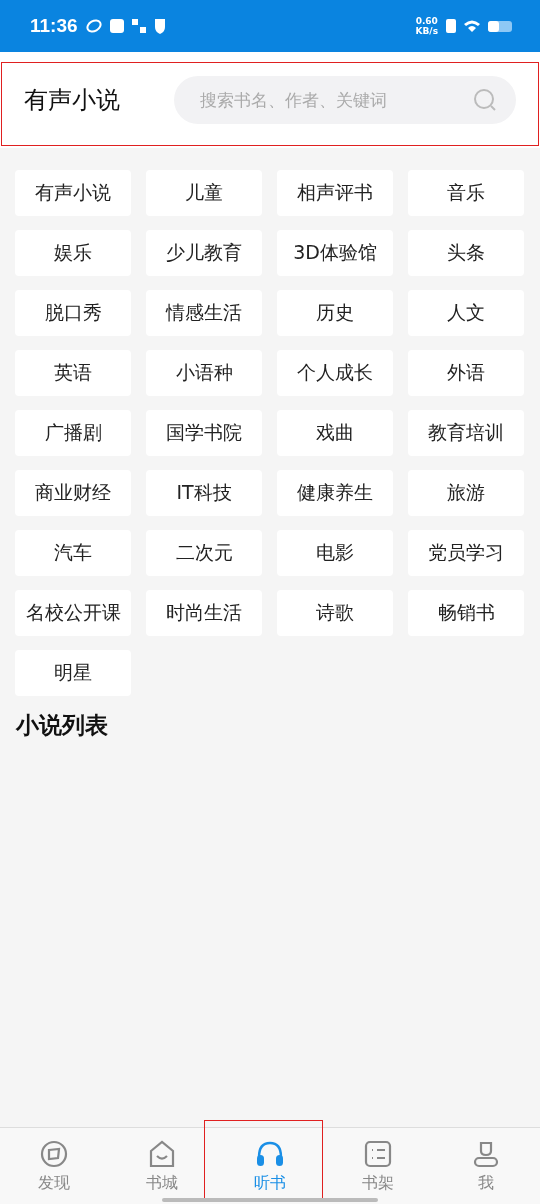  I want to click on page-title: 有声小说, so click(72, 100).